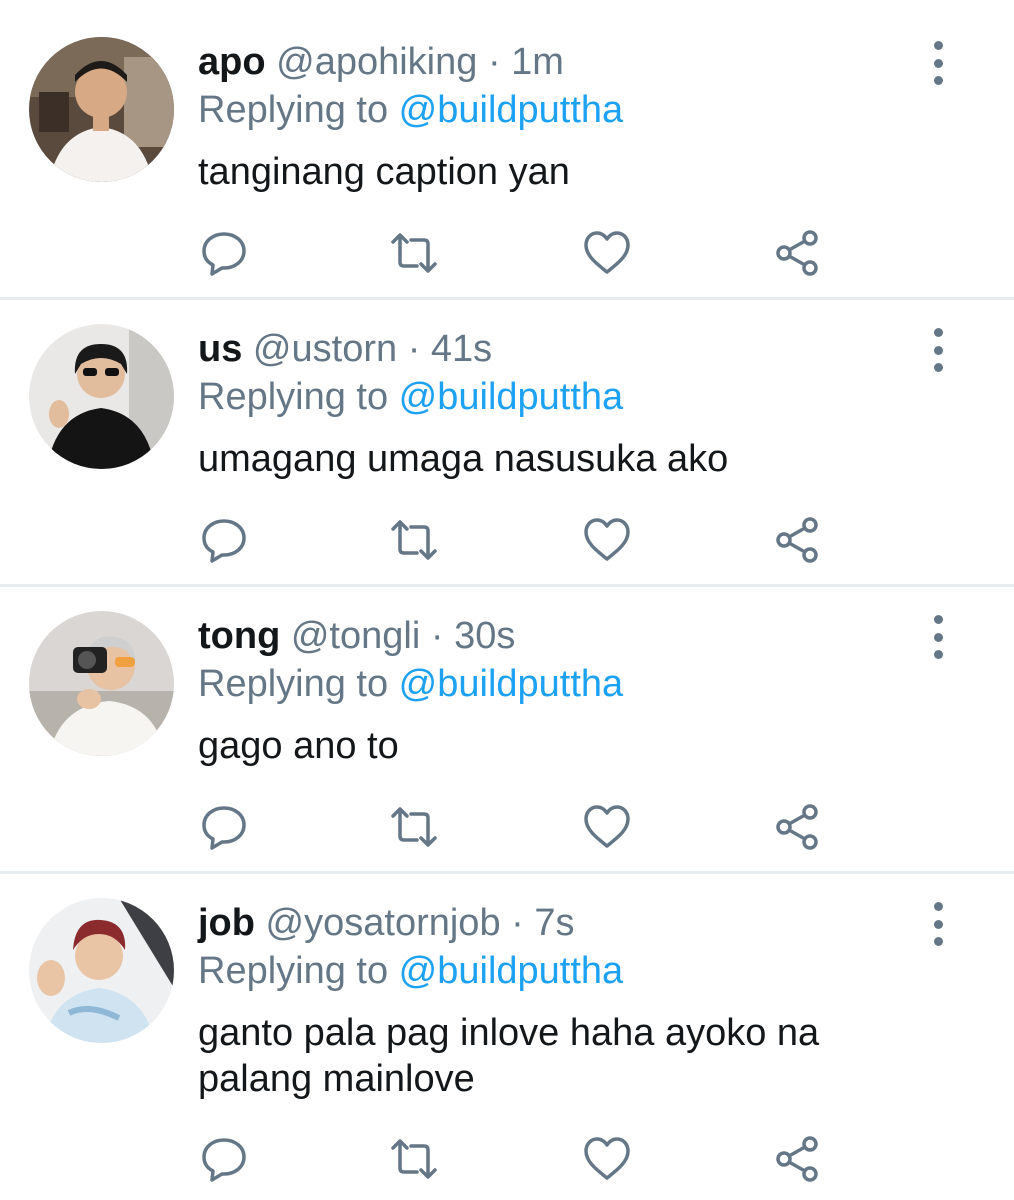 This screenshot has width=1014, height=1200. What do you see at coordinates (220, 349) in the screenshot?
I see `display-name: us` at bounding box center [220, 349].